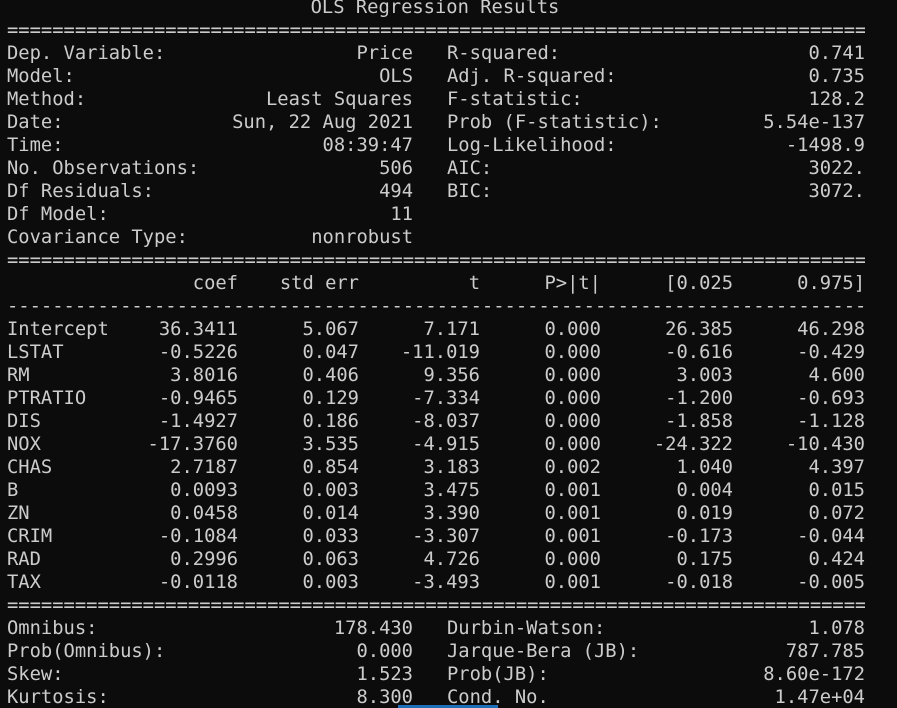 This screenshot has width=897, height=708. I want to click on table-cell: 3.390, so click(451, 513).